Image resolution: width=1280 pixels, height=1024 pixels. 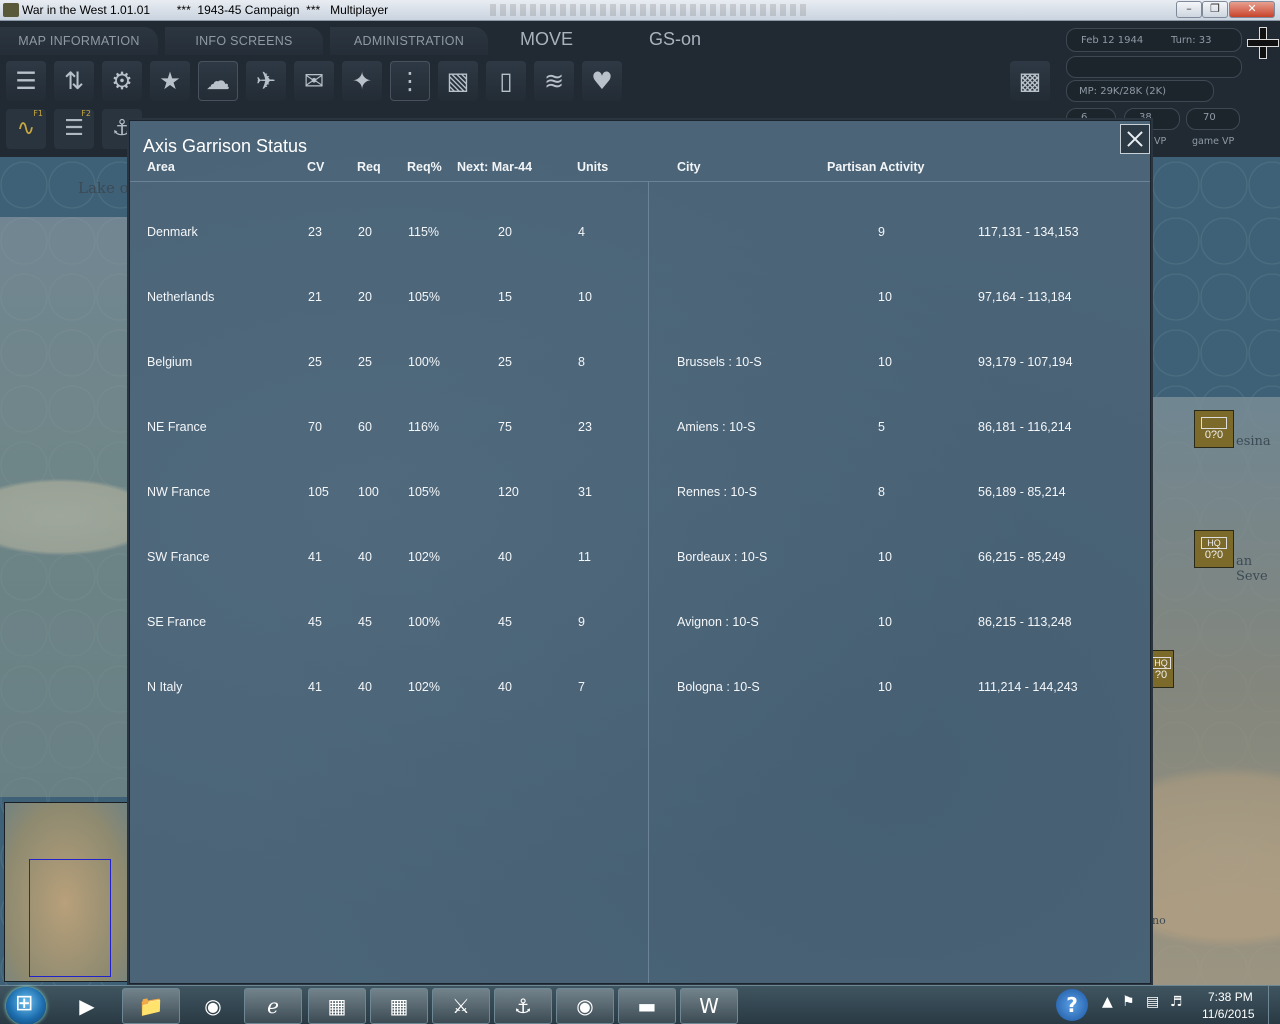 I want to click on cell-next: 45, so click(x=505, y=622).